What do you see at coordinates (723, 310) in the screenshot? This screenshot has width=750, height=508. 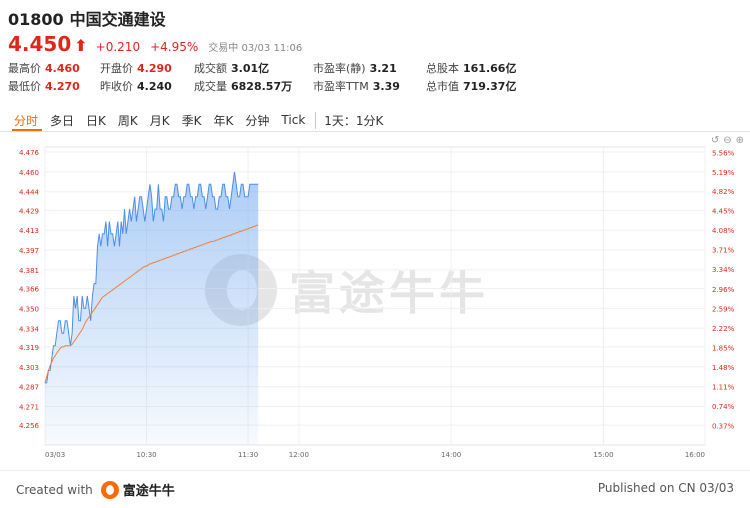 I see `pct-tick-label: 2.59%` at bounding box center [723, 310].